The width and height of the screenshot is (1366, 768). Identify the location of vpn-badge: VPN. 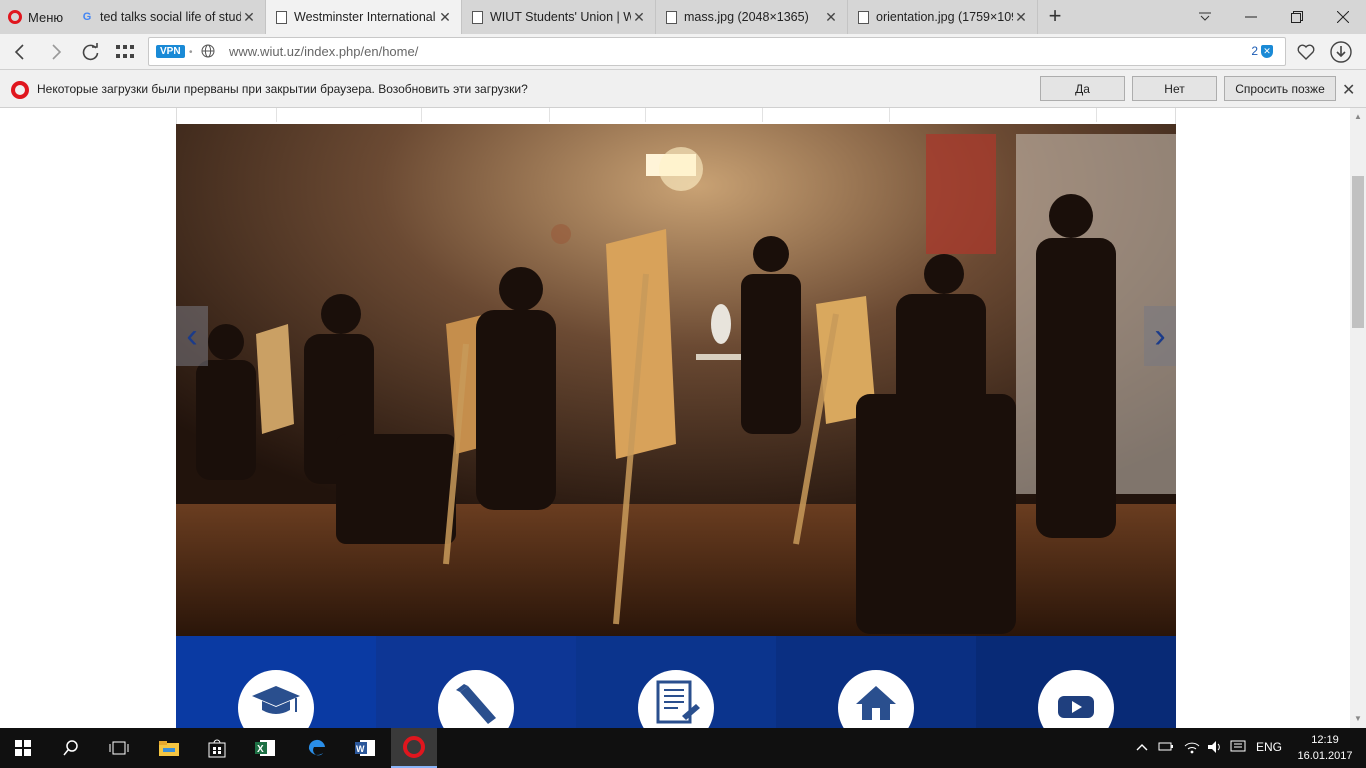
(170, 51).